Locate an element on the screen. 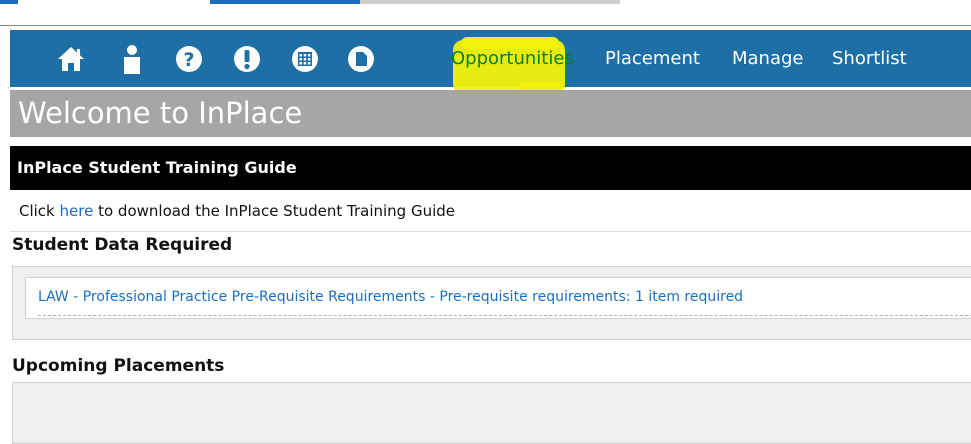  person-icon is located at coordinates (132, 59).